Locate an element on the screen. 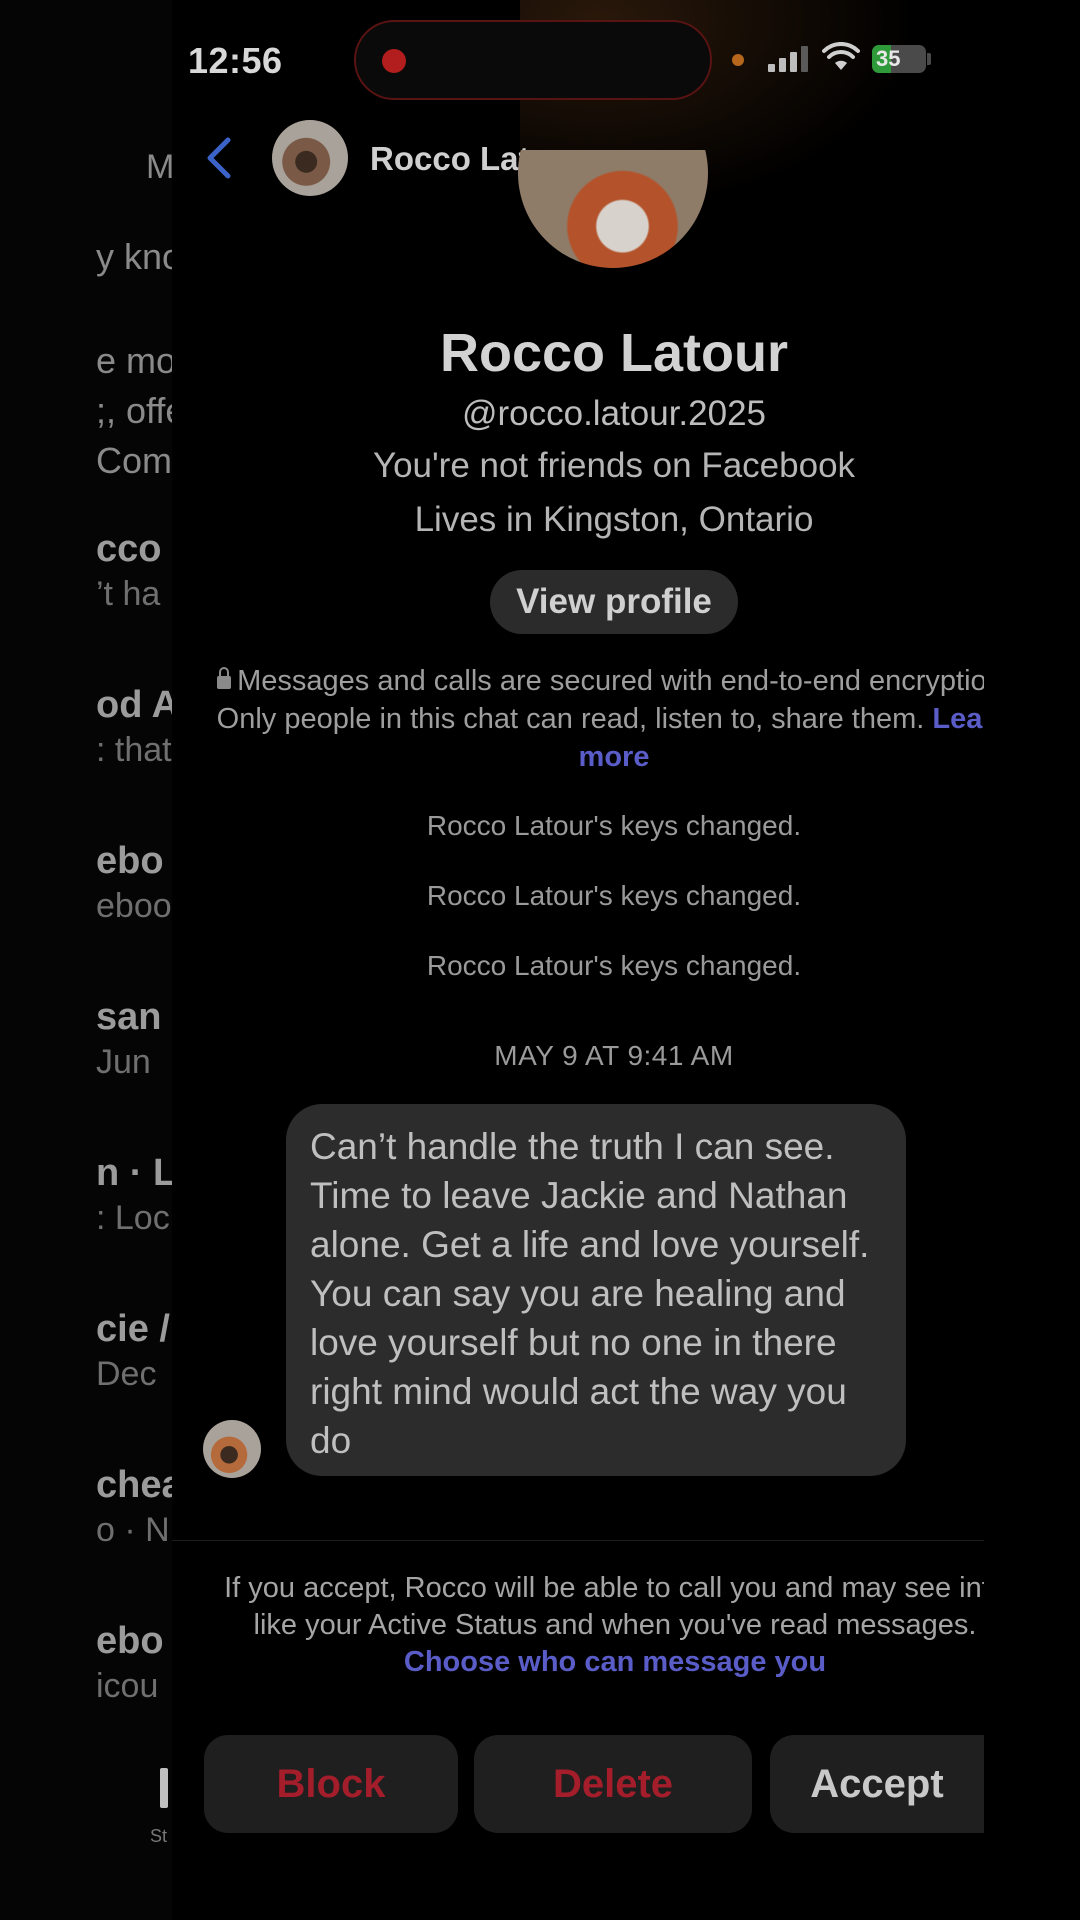  back-chevron-icon is located at coordinates (218, 158).